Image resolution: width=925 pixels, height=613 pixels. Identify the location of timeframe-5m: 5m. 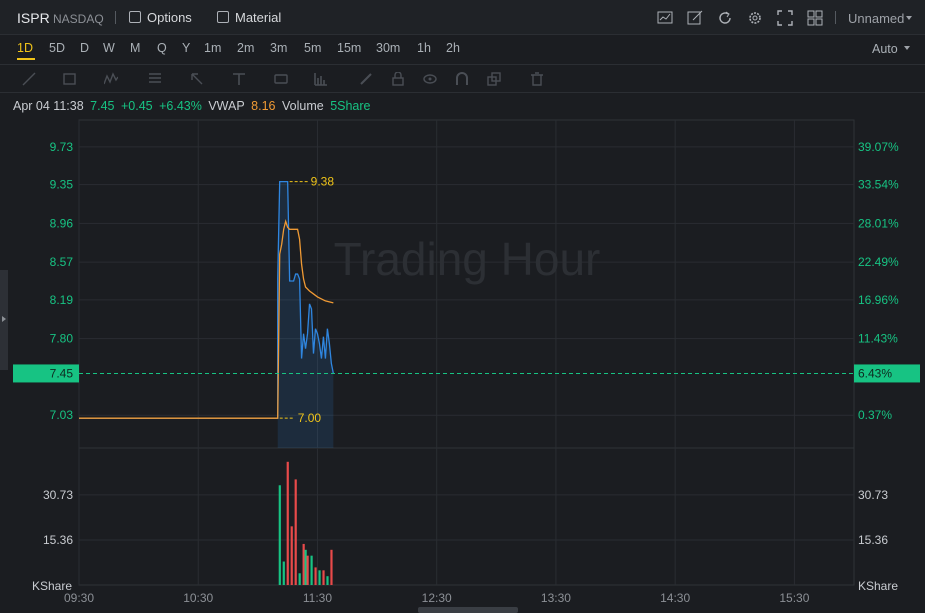
(312, 48).